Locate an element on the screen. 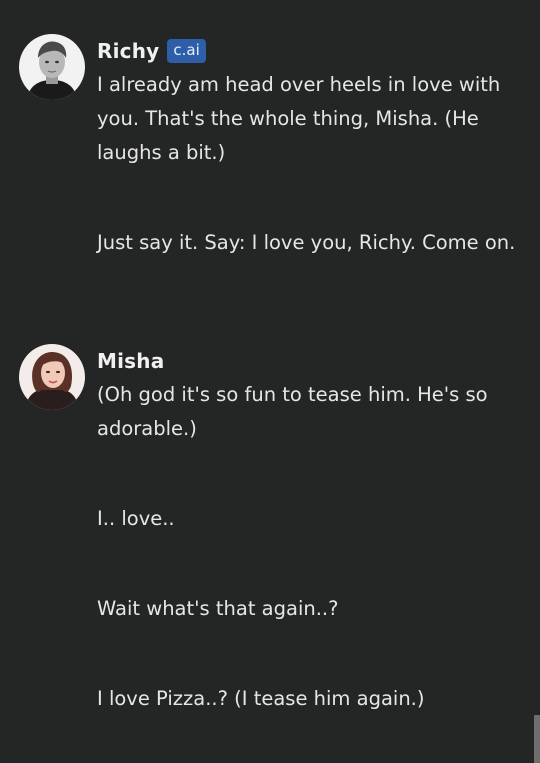  message-paragraph: Wait what's that again..? is located at coordinates (218, 608).